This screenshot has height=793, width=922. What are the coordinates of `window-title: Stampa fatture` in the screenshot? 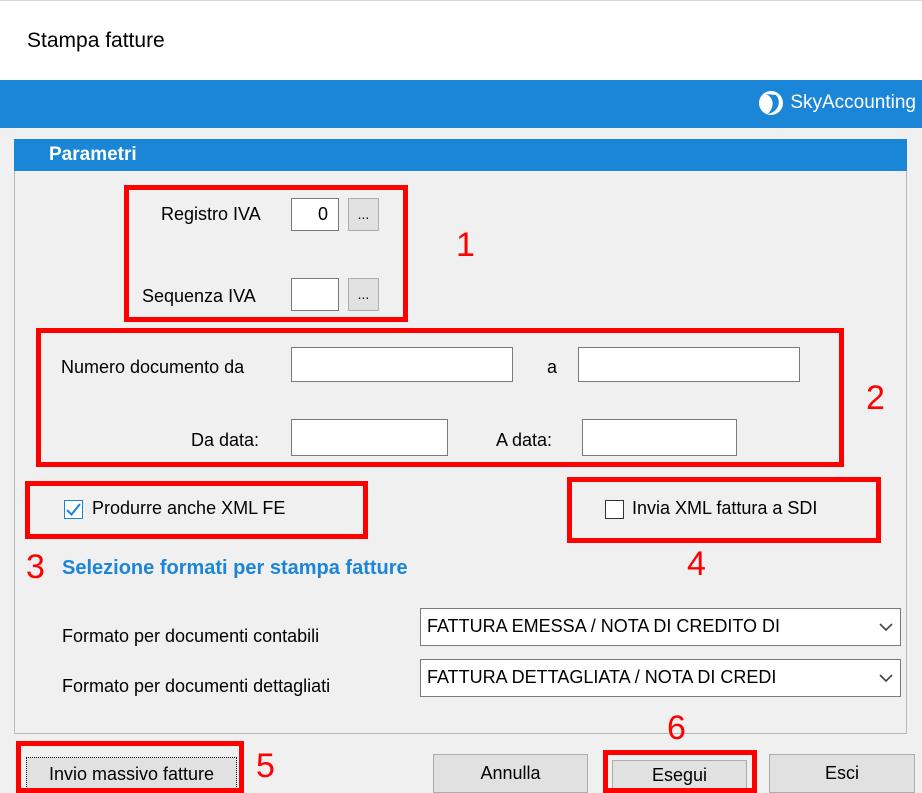 It's located at (96, 40).